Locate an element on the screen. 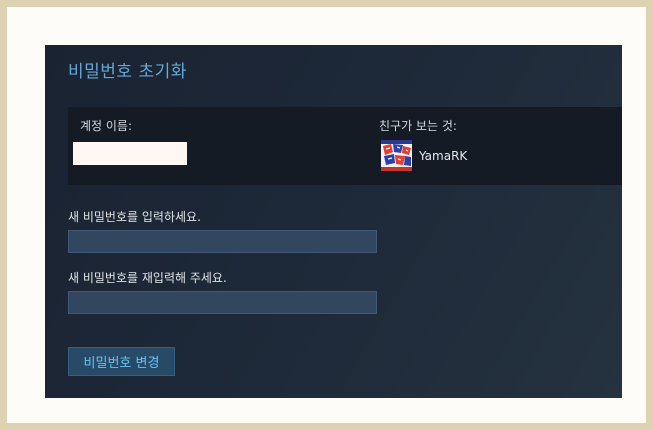 Image resolution: width=653 pixels, height=430 pixels. account-name-value is located at coordinates (130, 153).